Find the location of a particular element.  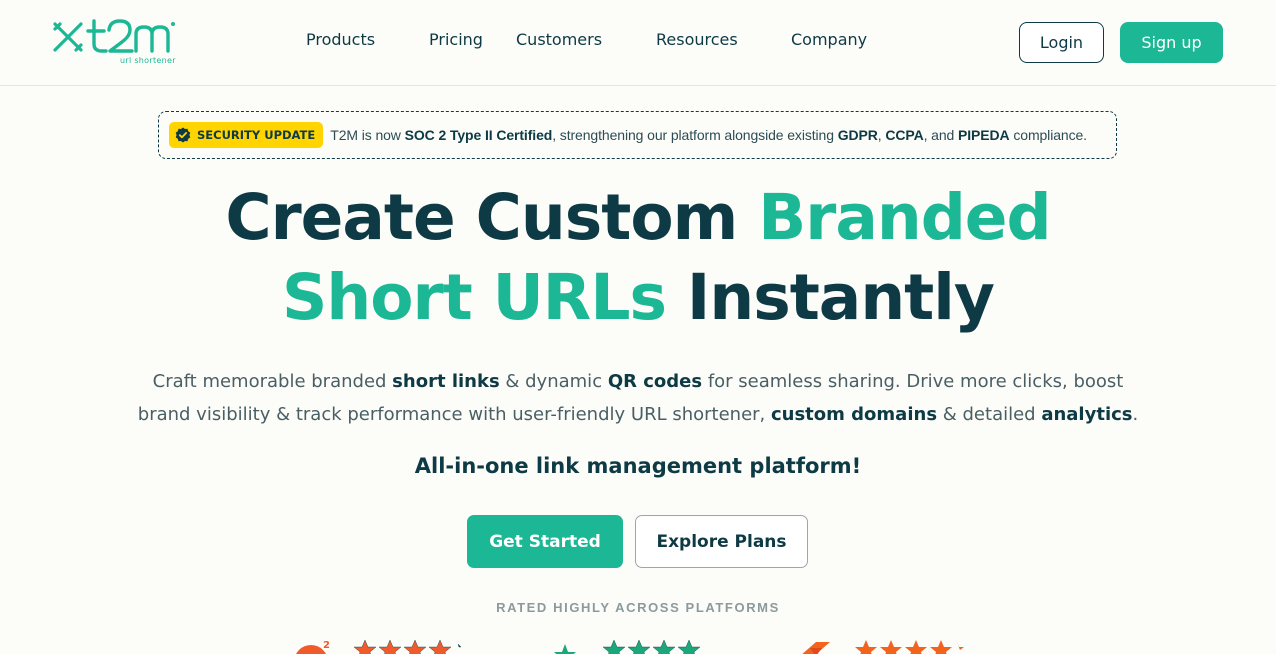

nav-pricing: Pricing is located at coordinates (456, 39).